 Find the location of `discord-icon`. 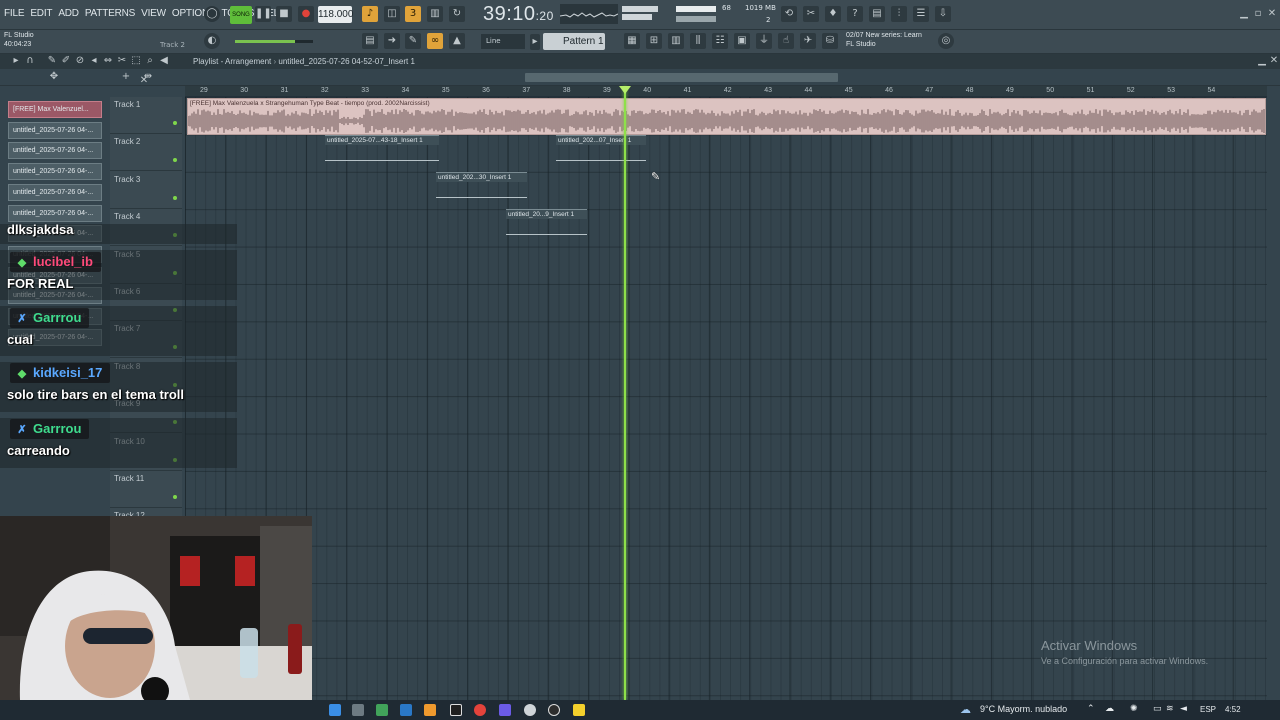

discord-icon is located at coordinates (505, 710).